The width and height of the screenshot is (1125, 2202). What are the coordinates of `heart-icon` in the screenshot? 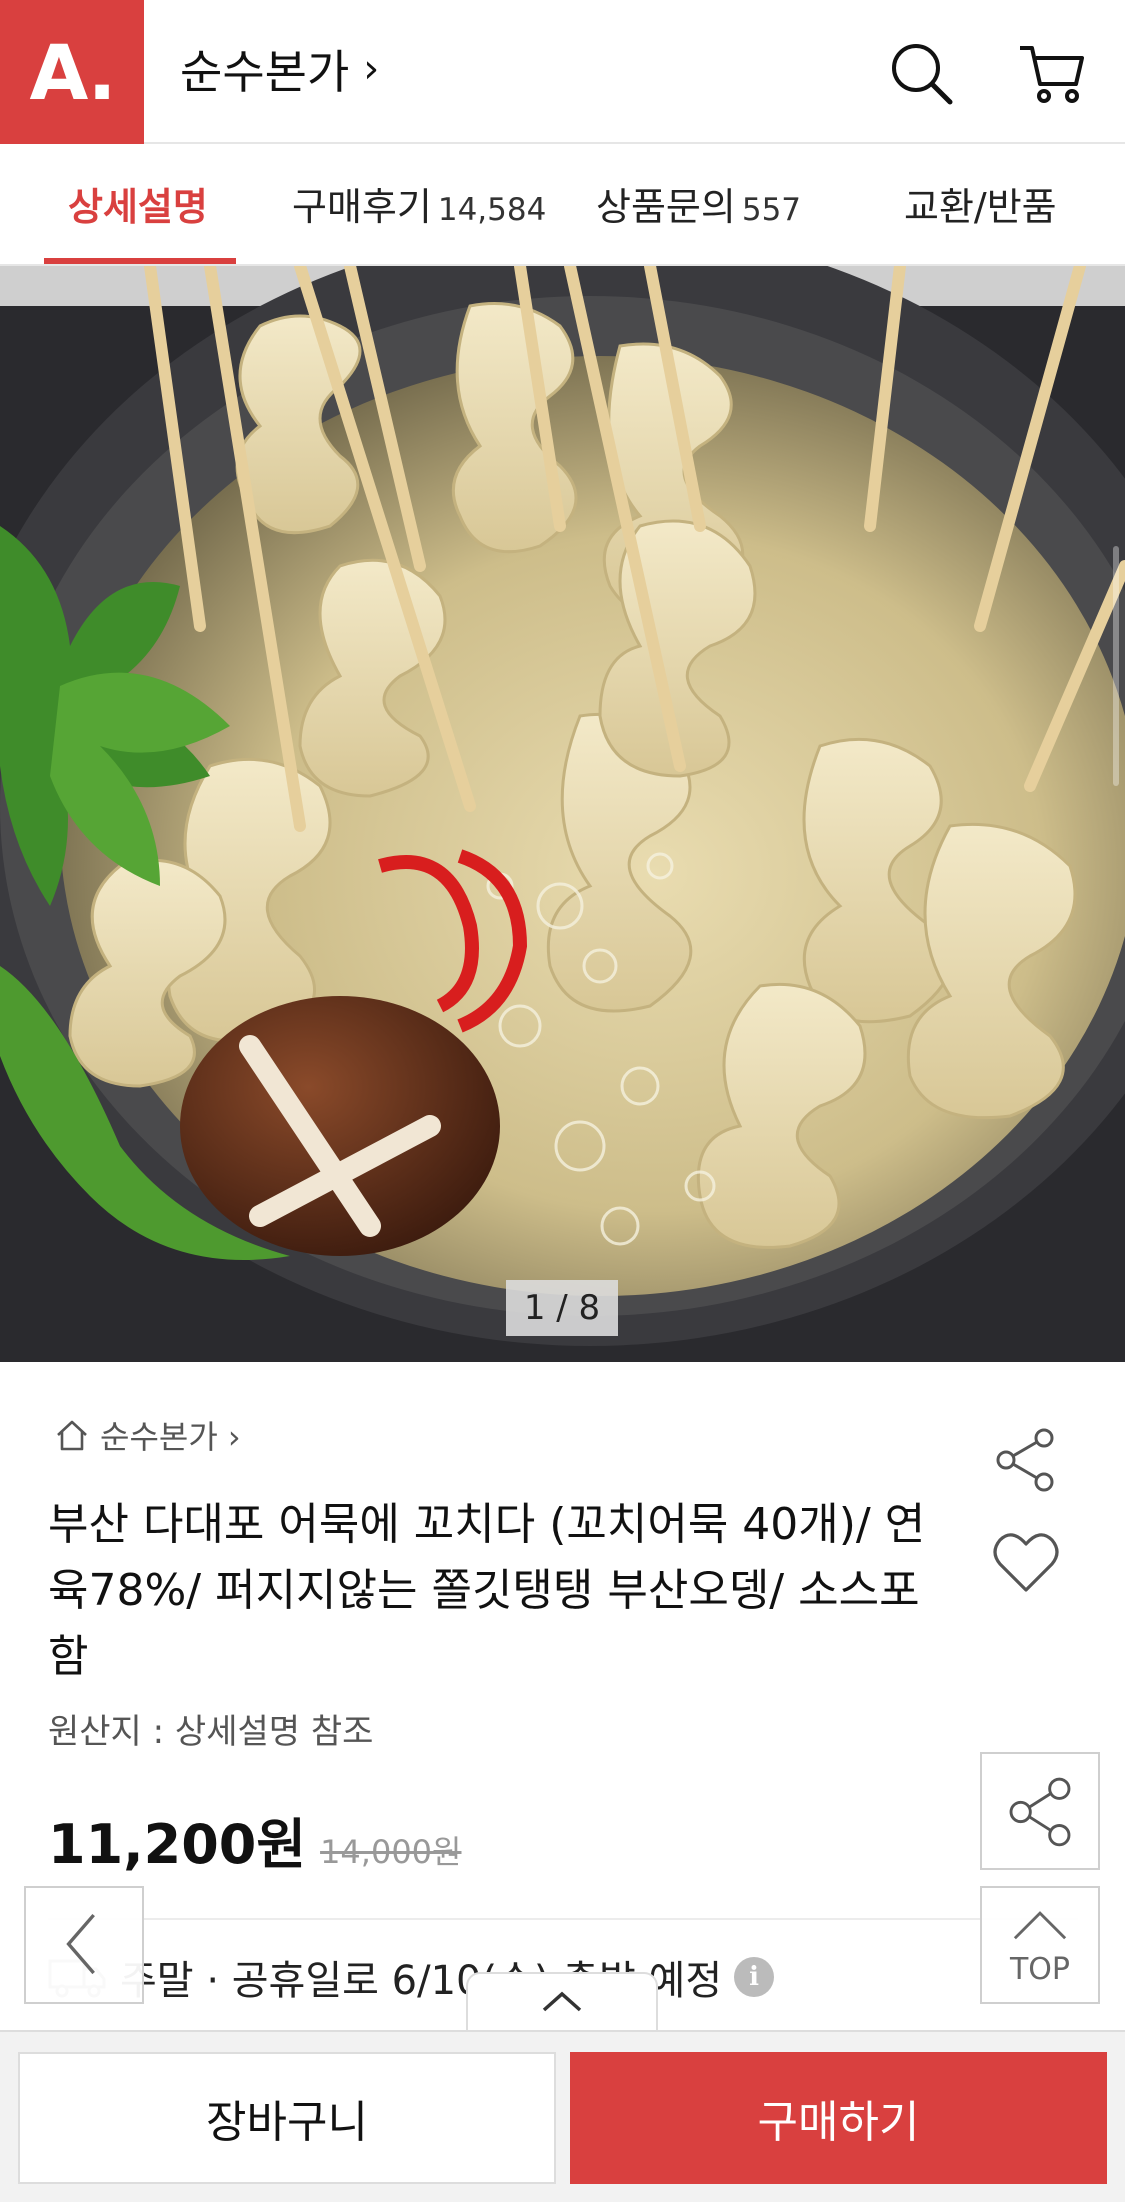 It's located at (1026, 1564).